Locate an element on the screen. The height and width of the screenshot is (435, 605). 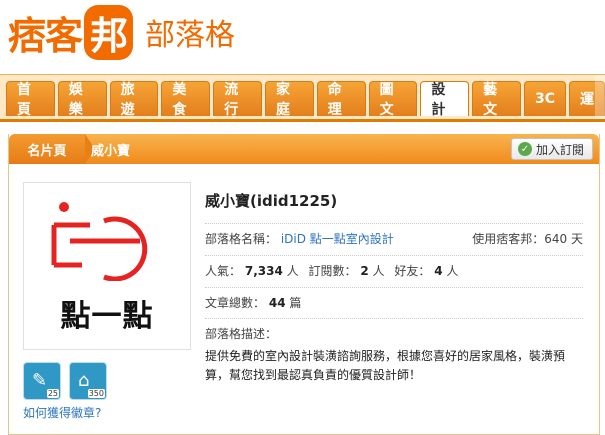
usage-days: 使用痞客邦：640 天 is located at coordinates (527, 239).